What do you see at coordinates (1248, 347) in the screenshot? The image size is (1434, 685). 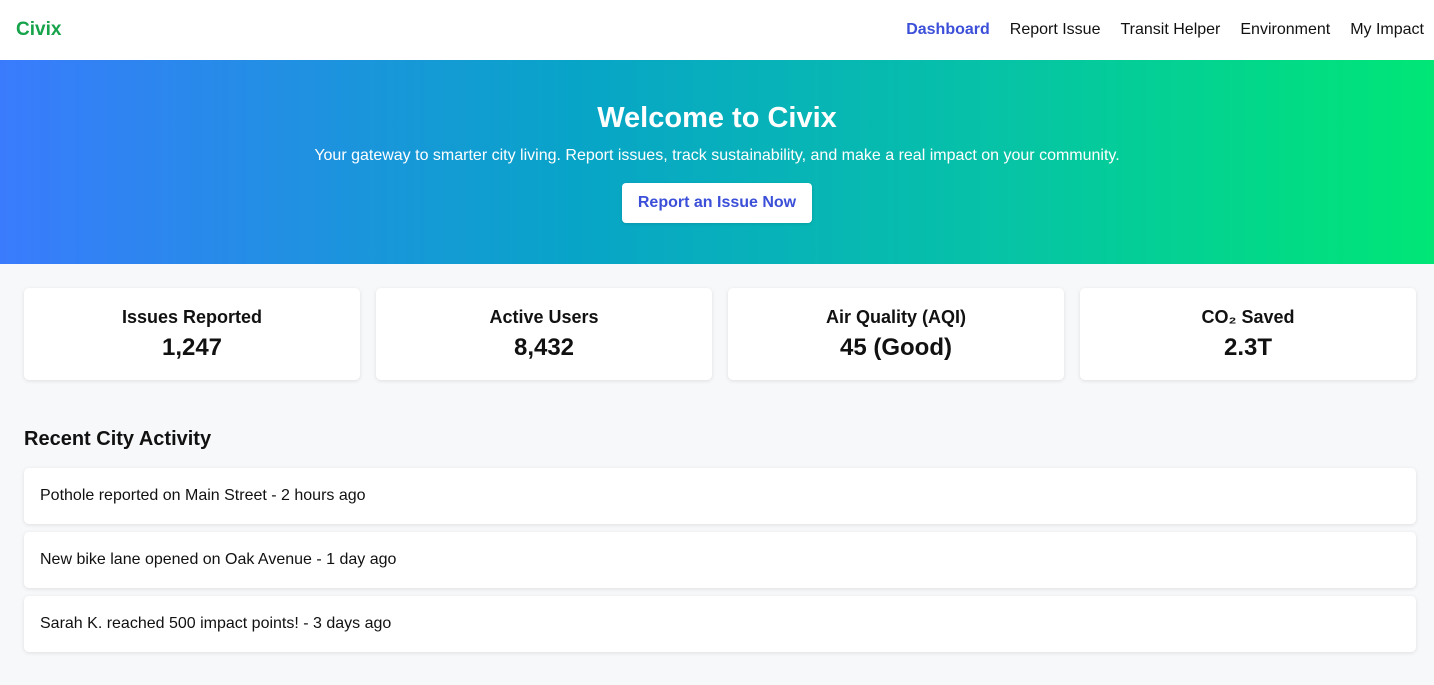 I see `stat-value: 2.3T` at bounding box center [1248, 347].